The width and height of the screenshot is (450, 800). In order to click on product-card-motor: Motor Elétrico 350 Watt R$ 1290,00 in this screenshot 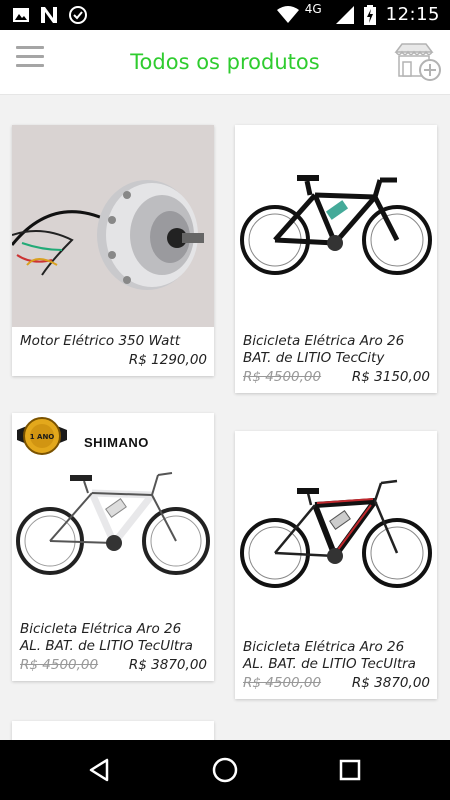, I will do `click(113, 250)`.